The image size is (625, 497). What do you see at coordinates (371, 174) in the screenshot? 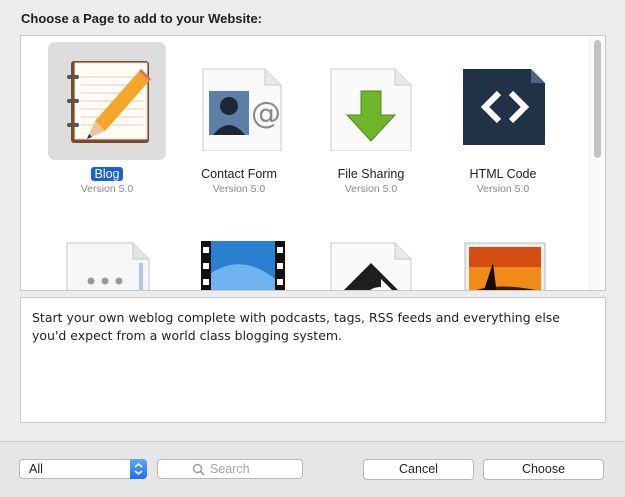
I see `tile-name: File Sharing` at bounding box center [371, 174].